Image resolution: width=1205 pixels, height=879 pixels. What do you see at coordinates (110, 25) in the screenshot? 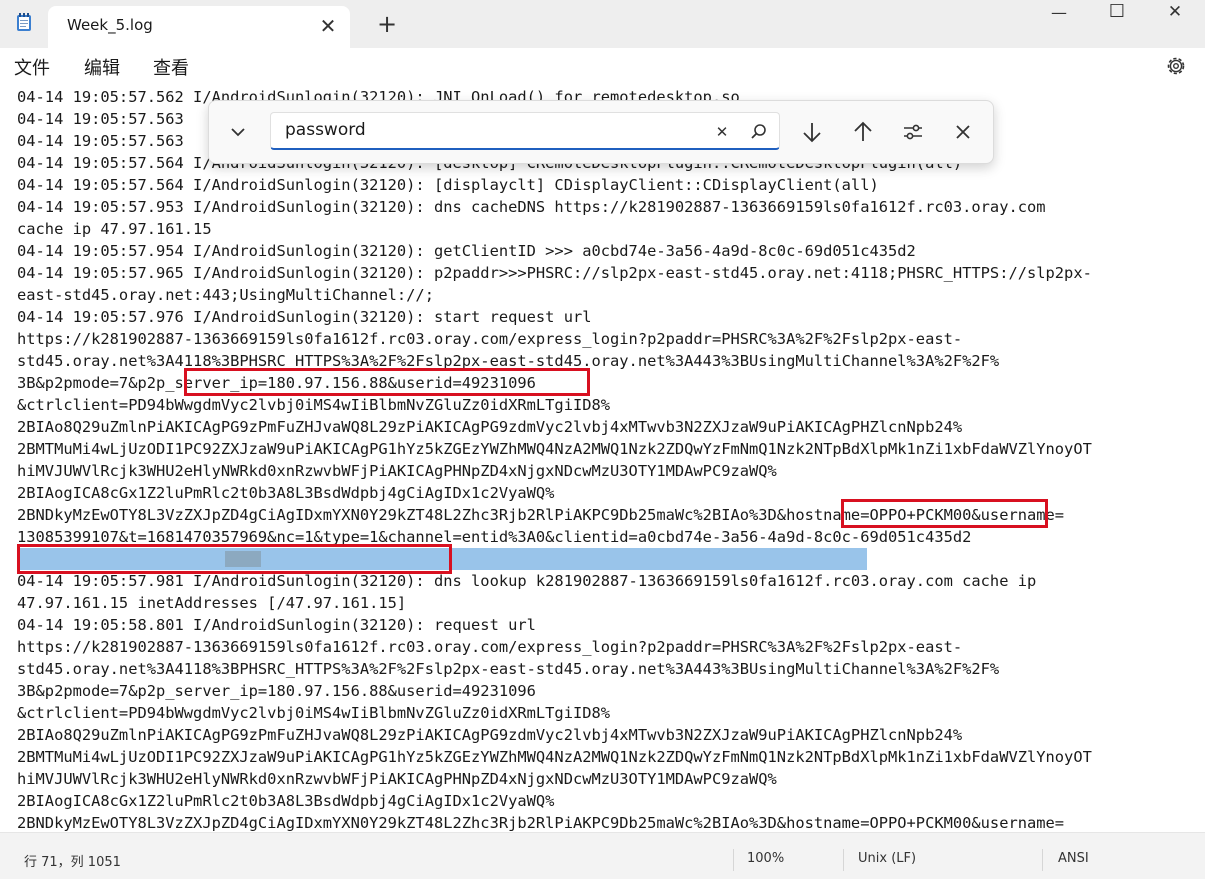
I see `tab-title: Week_5.log` at bounding box center [110, 25].